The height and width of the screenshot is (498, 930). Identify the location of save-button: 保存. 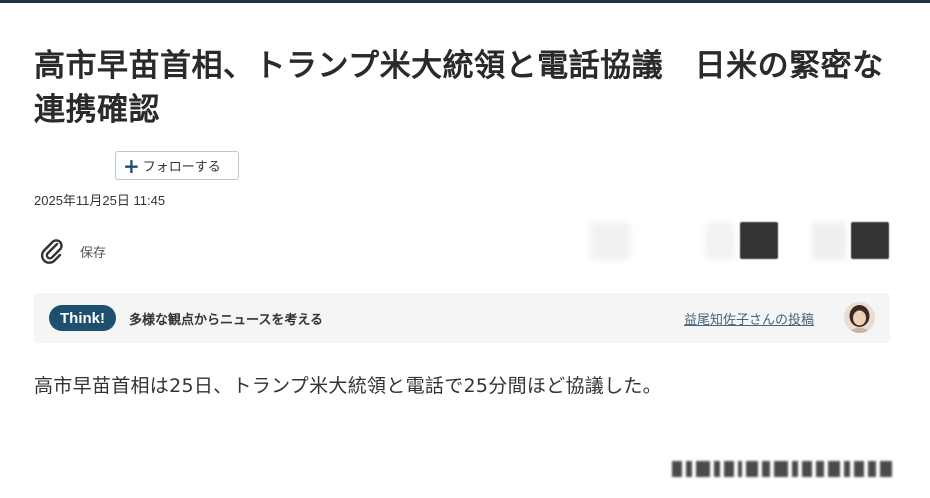
(72, 251).